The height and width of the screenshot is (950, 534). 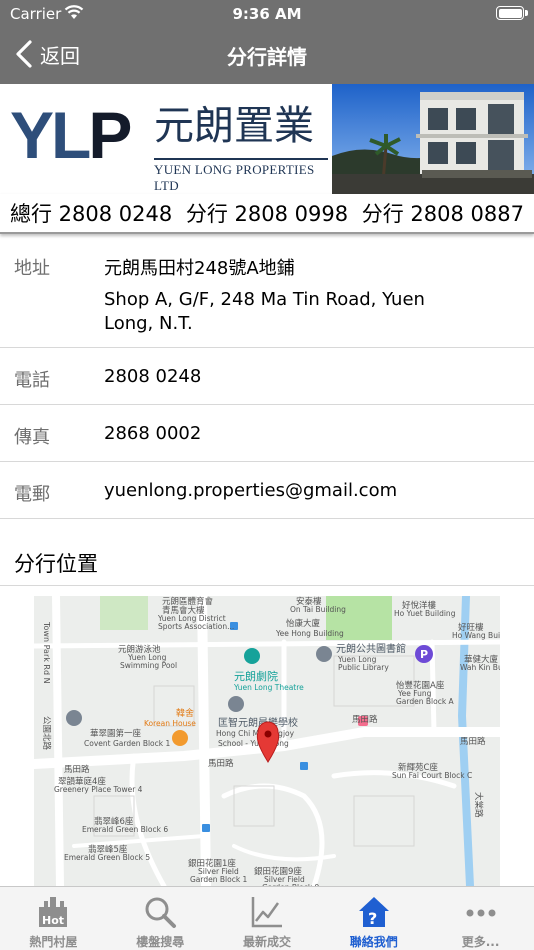 I want to click on branch-phone-2: 分行 2808 0887, so click(x=443, y=213).